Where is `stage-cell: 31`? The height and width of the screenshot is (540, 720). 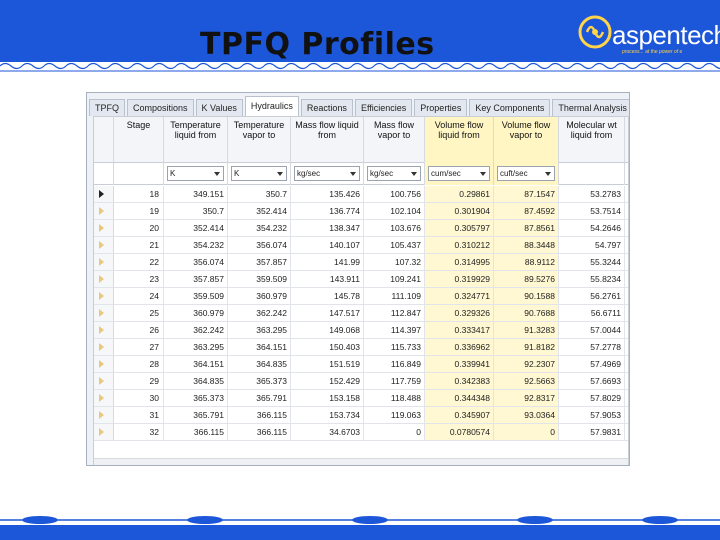 stage-cell: 31 is located at coordinates (139, 415).